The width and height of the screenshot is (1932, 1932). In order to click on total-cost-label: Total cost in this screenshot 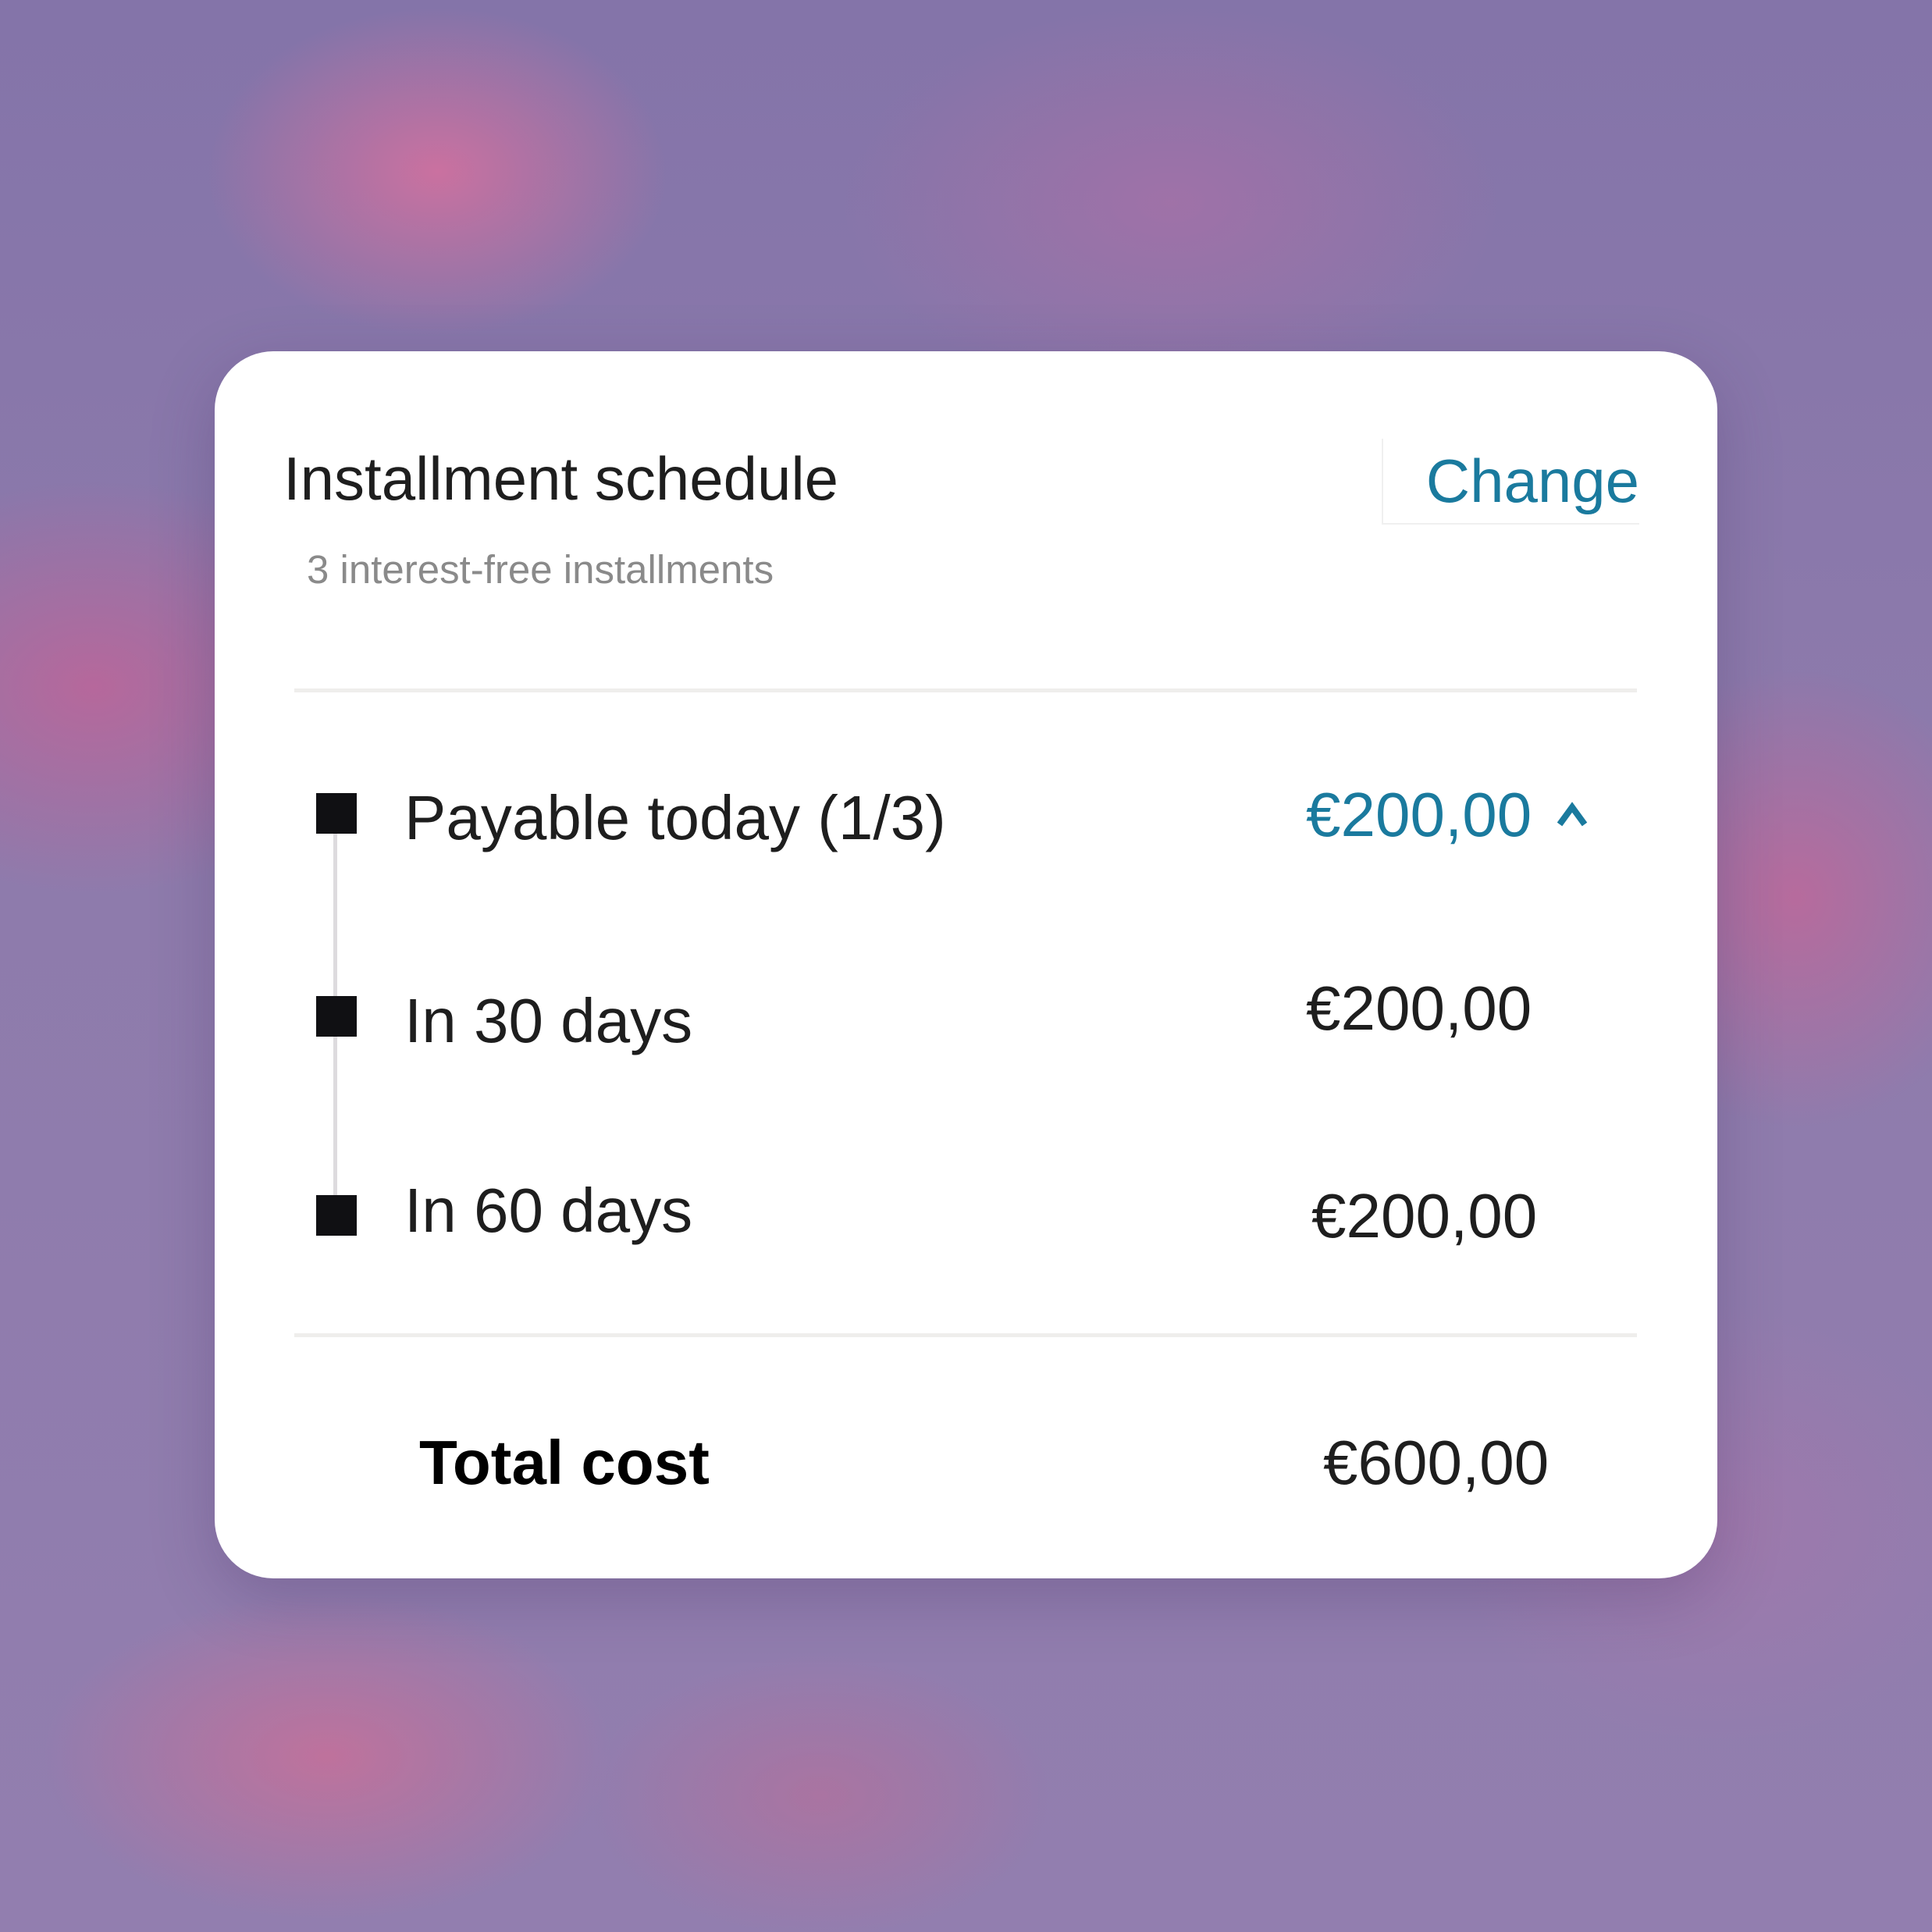, I will do `click(564, 1462)`.